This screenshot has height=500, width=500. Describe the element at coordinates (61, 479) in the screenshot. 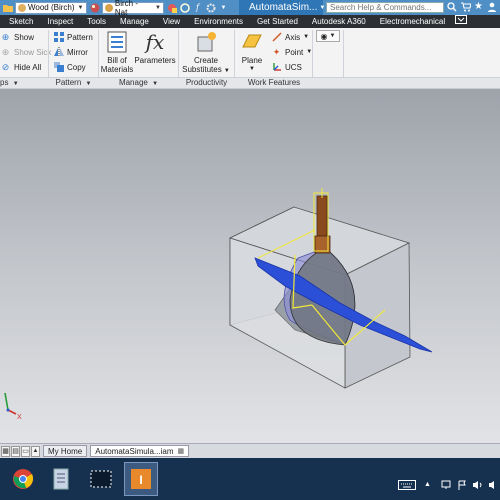

I see `files-app-icon` at that location.